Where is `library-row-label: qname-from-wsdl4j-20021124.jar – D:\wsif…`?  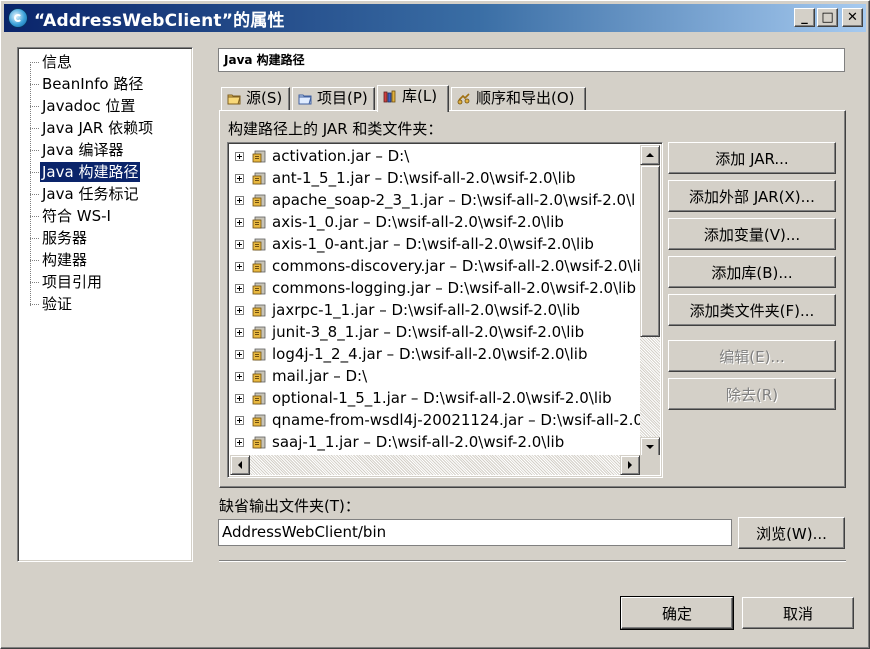 library-row-label: qname-from-wsdl4j-20021124.jar – D:\wsif… is located at coordinates (456, 420).